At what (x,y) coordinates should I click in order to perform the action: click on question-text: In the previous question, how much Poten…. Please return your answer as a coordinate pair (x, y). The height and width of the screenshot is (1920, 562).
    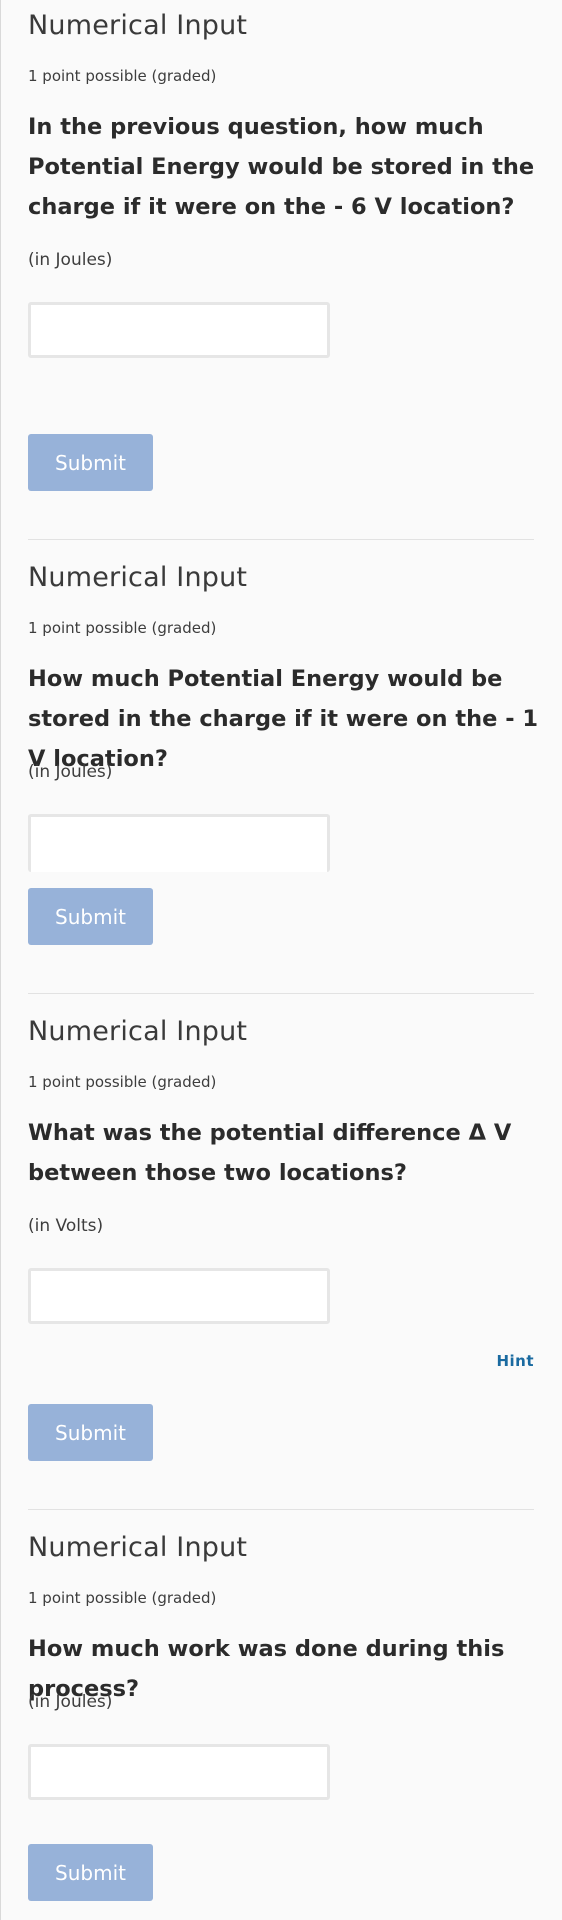
    Looking at the image, I should click on (281, 167).